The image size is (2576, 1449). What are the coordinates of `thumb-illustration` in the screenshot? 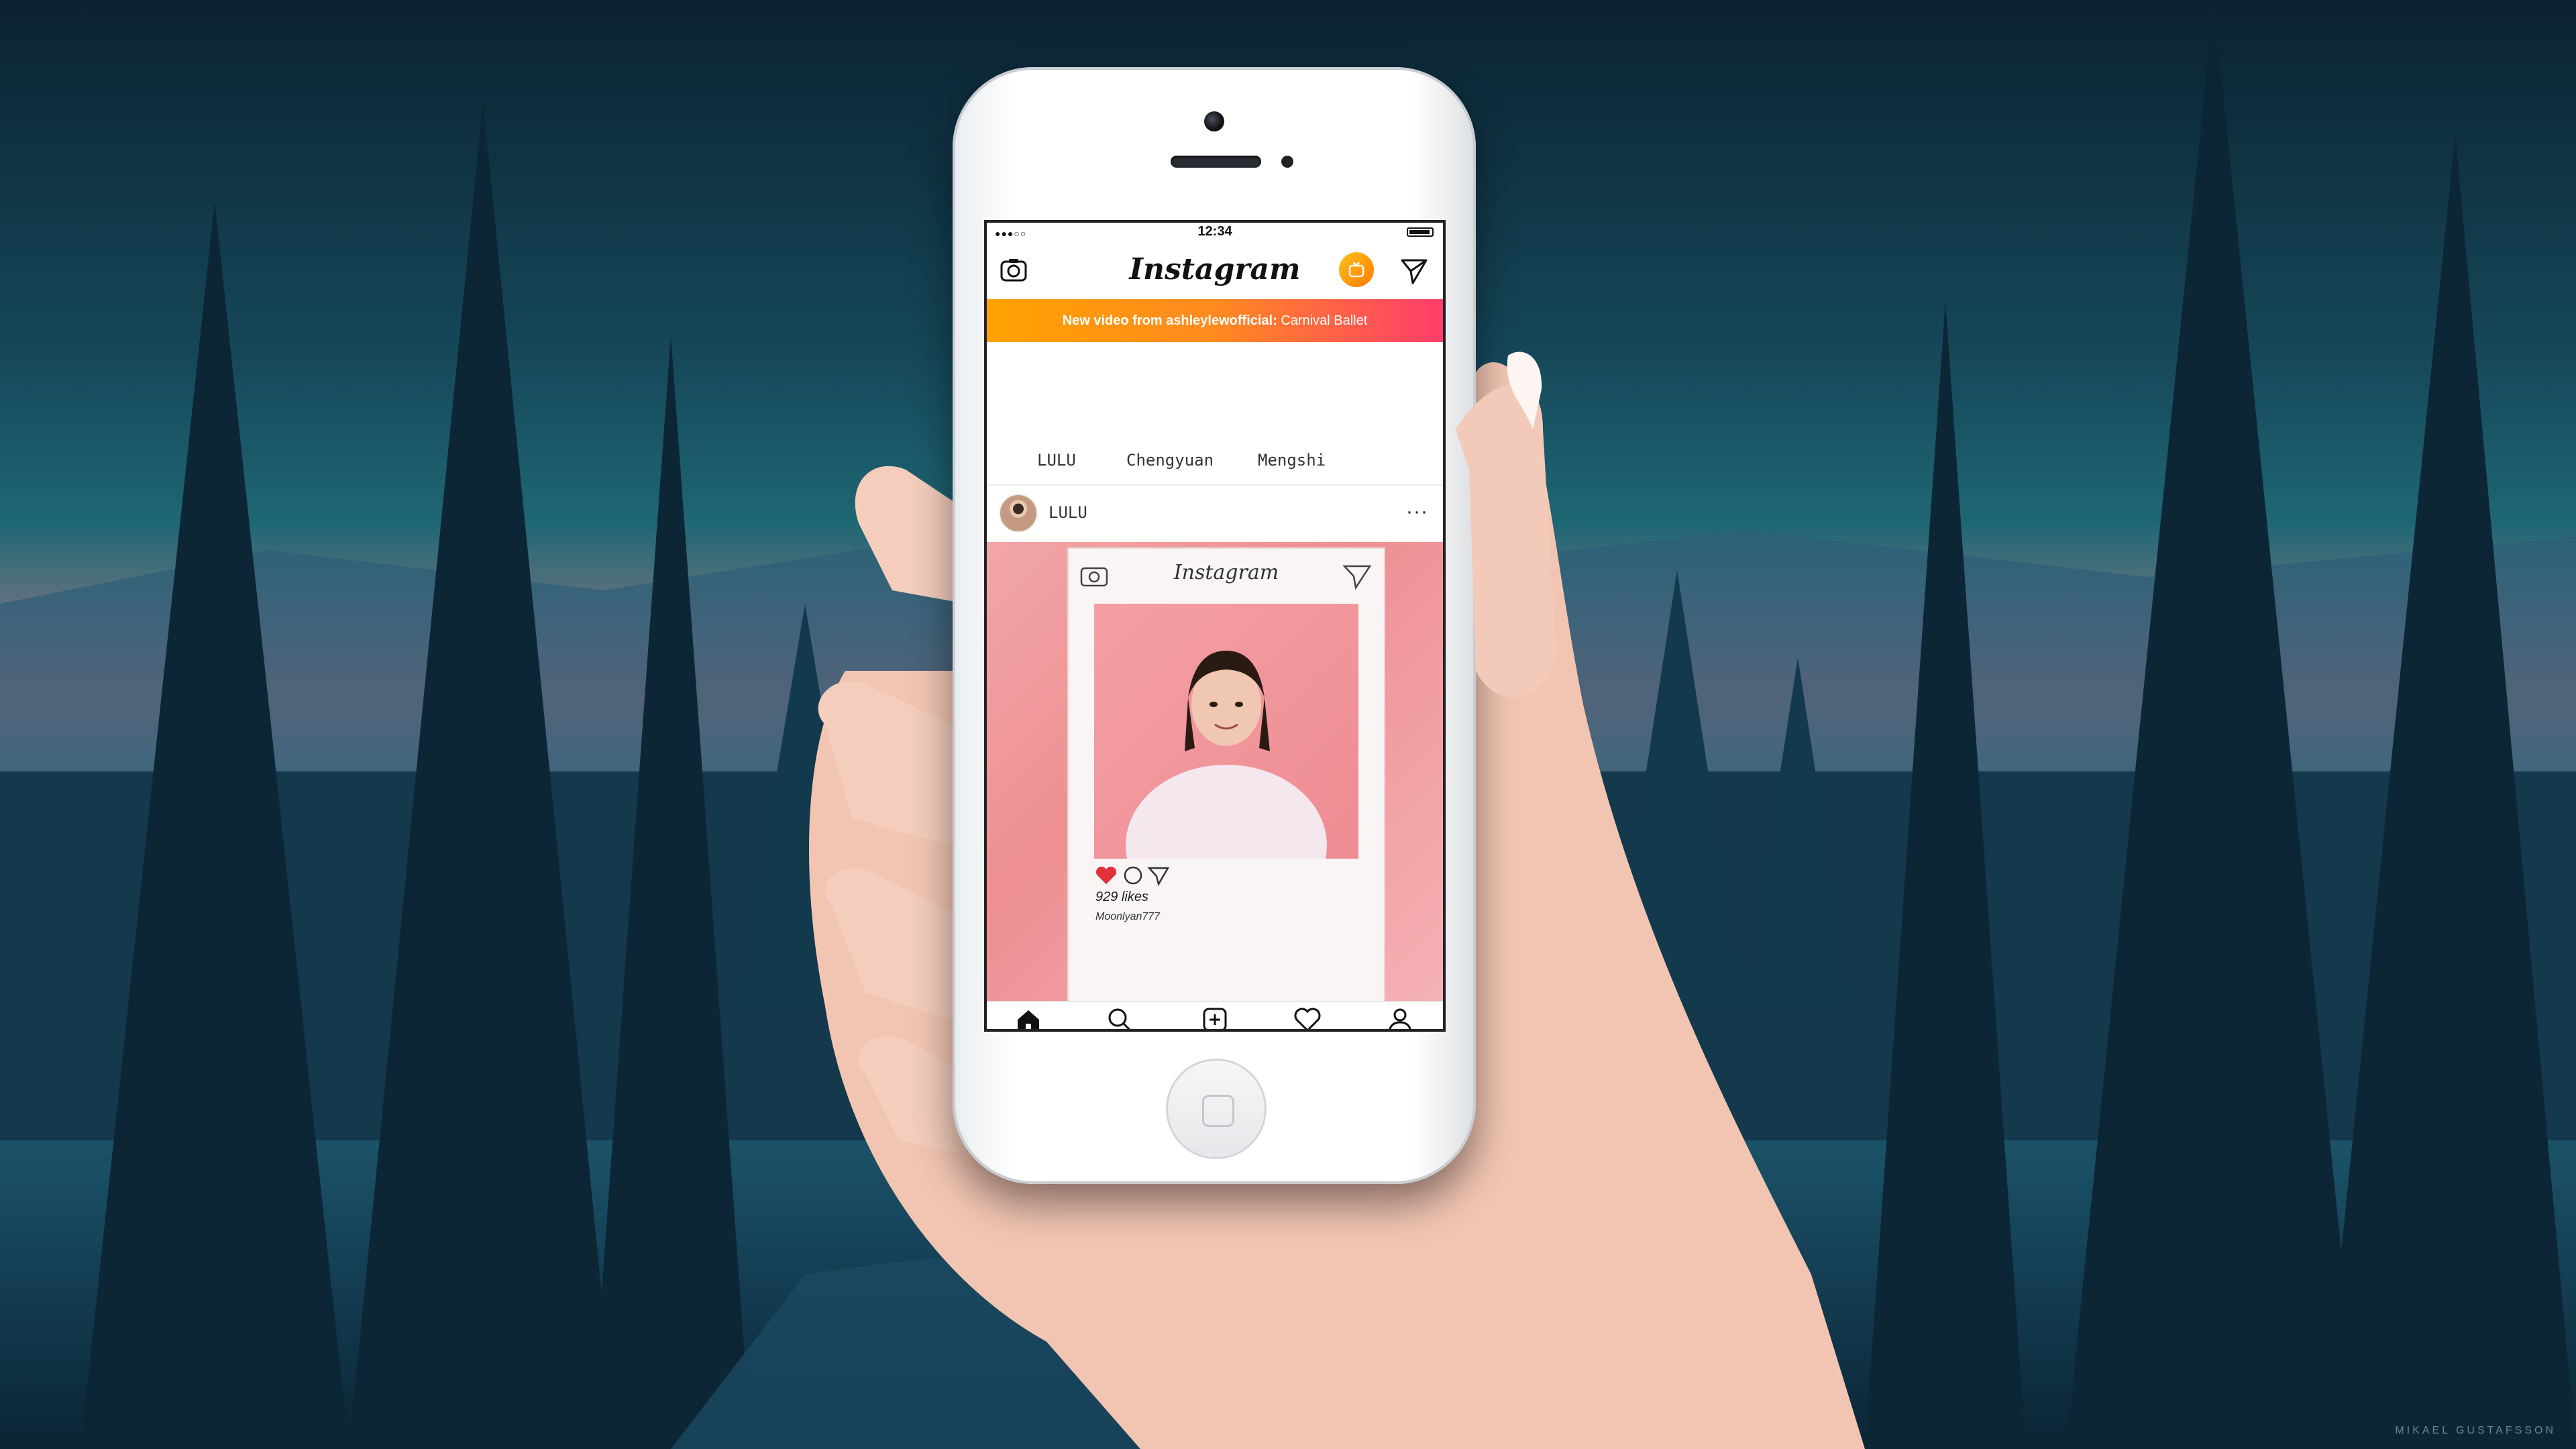 It's located at (1506, 525).